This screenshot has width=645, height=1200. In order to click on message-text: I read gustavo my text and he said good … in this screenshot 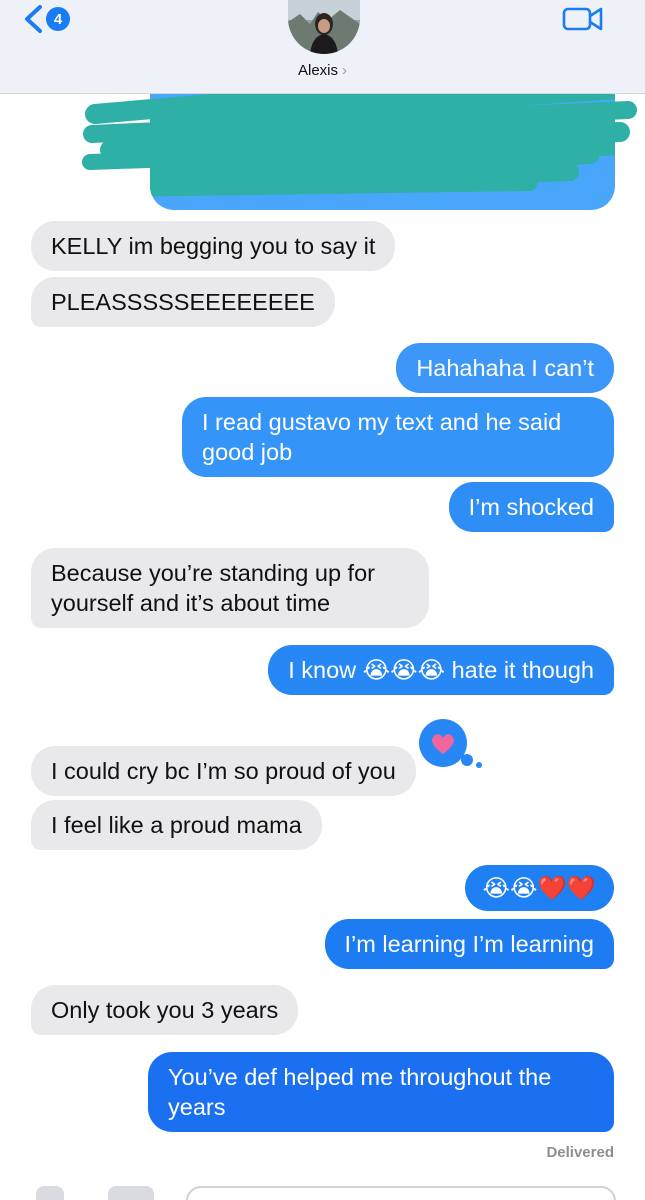, I will do `click(382, 437)`.